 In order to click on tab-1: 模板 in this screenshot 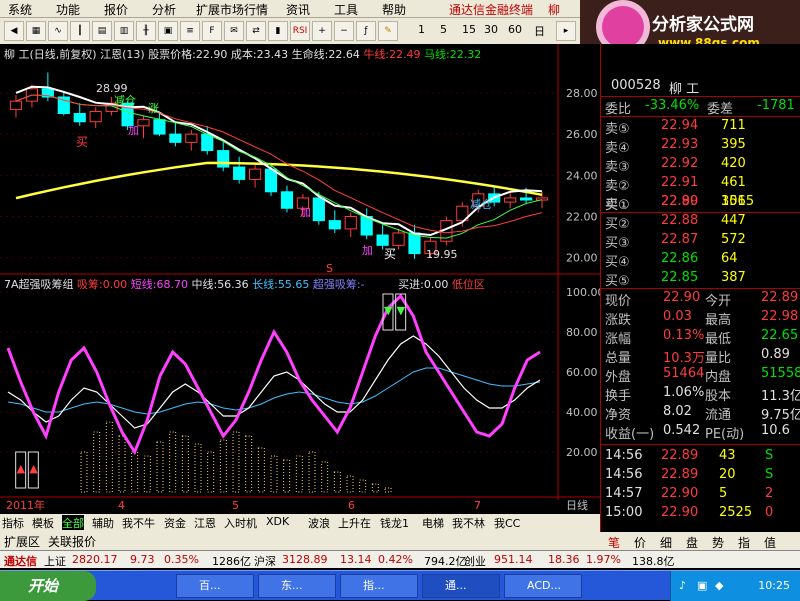, I will do `click(43, 523)`.